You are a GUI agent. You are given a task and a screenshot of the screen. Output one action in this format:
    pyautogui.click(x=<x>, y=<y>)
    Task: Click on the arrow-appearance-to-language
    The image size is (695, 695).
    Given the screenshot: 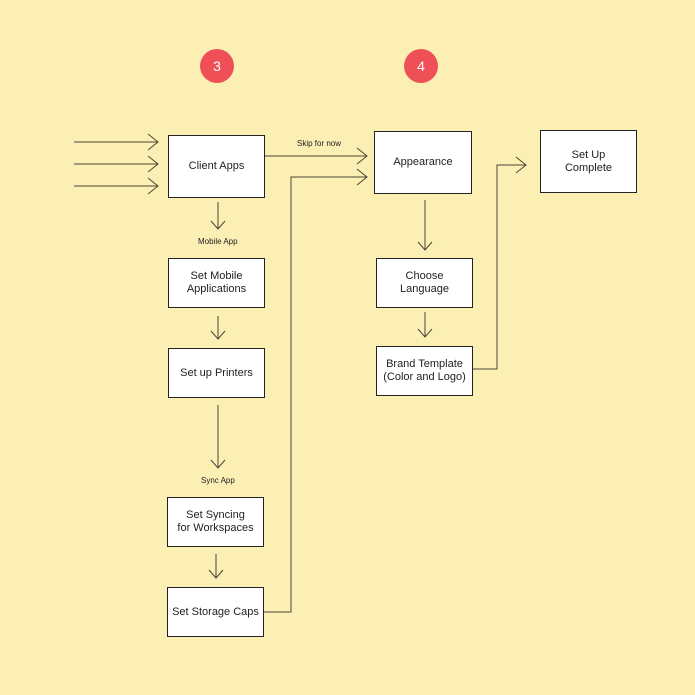 What is the action you would take?
    pyautogui.click(x=425, y=225)
    